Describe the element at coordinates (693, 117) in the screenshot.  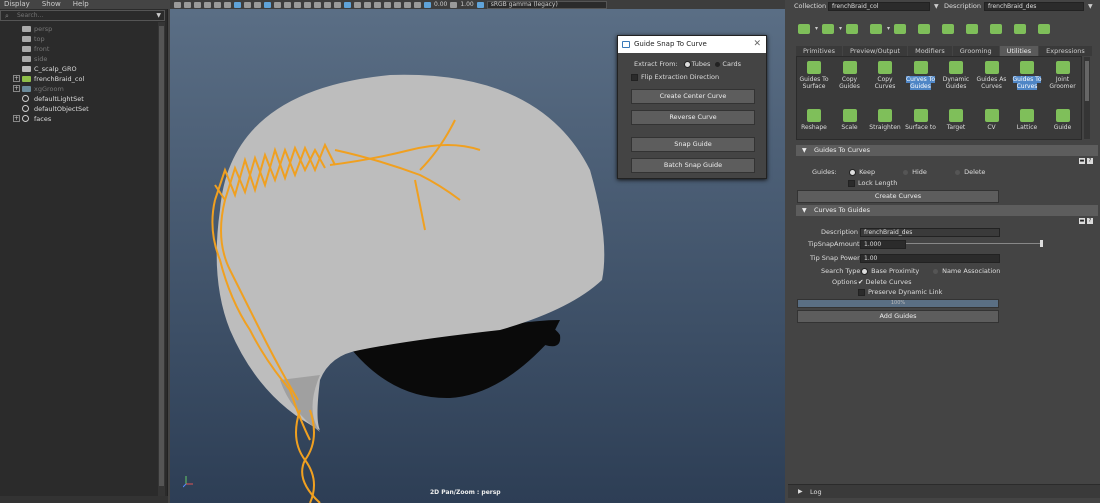
I see `reverse-curve-button: Reverse Curve` at that location.